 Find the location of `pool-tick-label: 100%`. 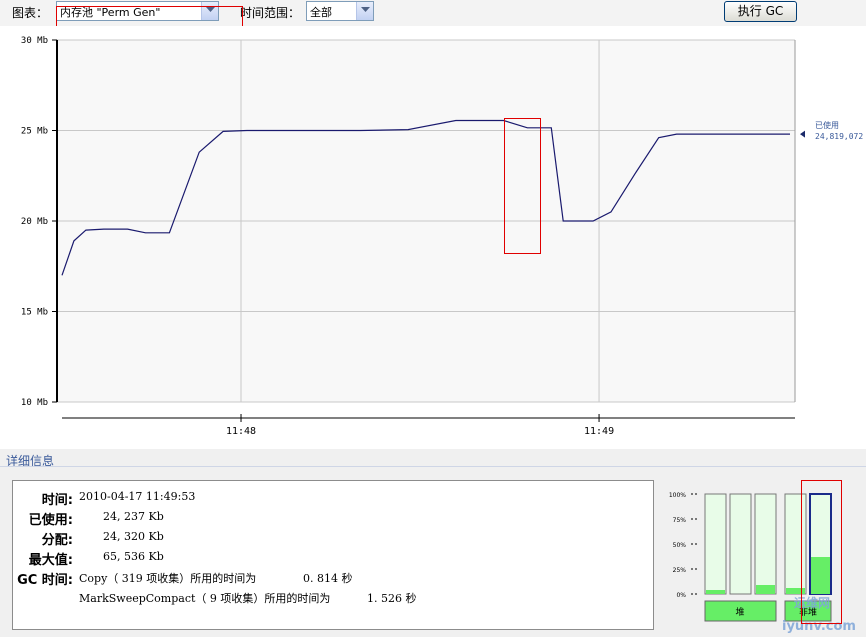

pool-tick-label: 100% is located at coordinates (677, 495).